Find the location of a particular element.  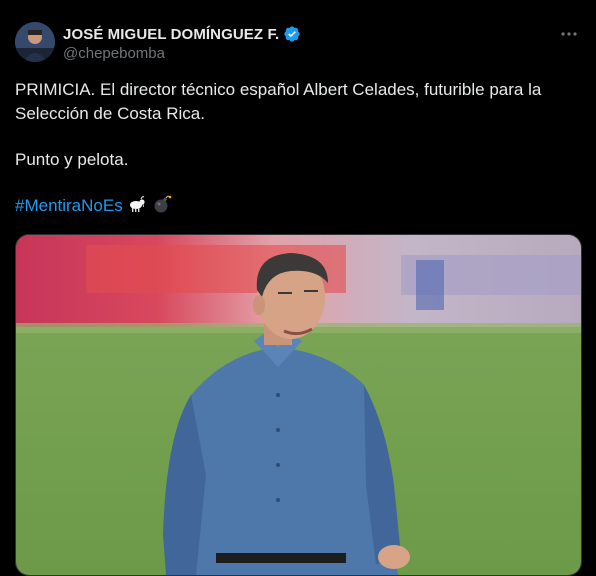

hashtag-link: #MentiraNoEs is located at coordinates (69, 205).